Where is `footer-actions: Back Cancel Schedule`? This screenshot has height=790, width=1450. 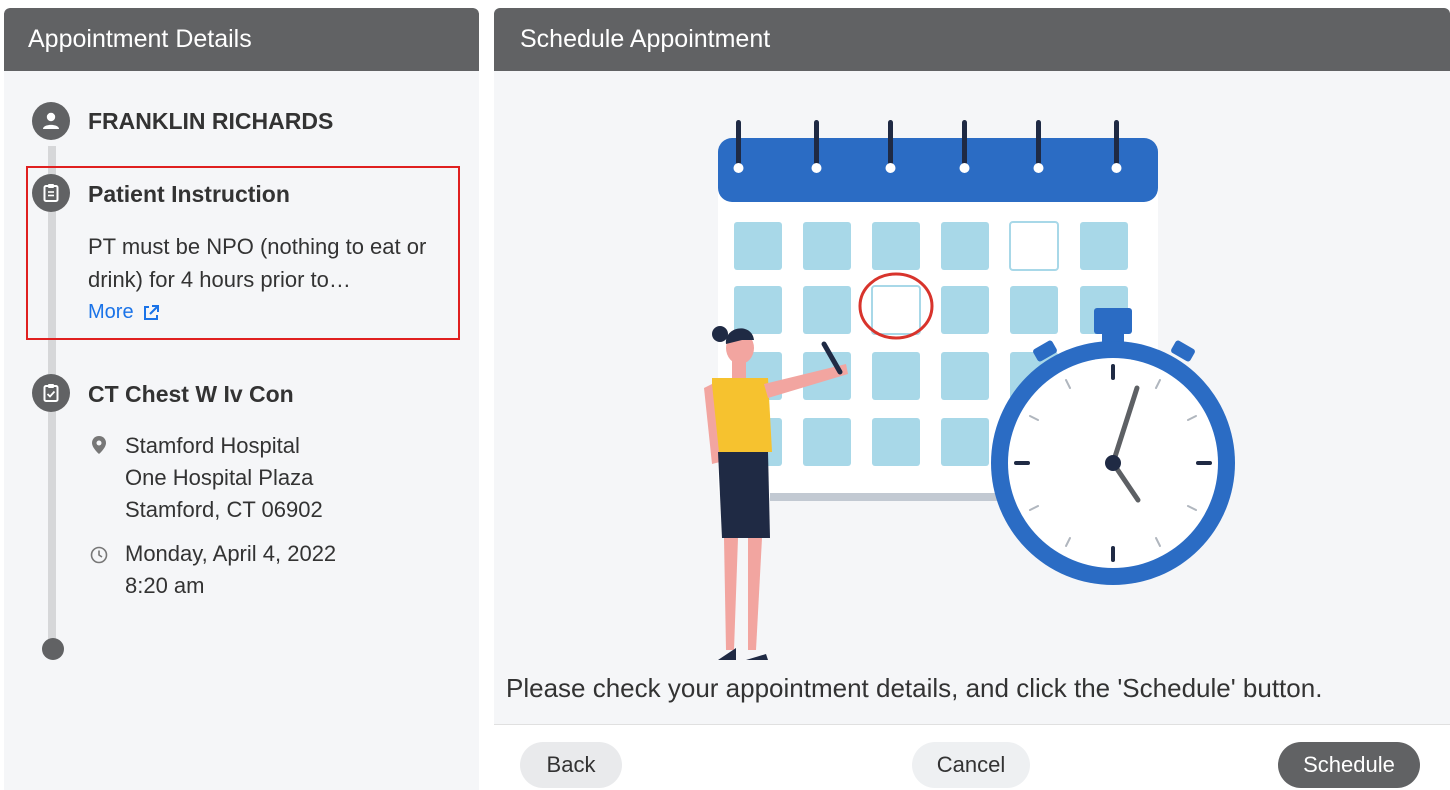
footer-actions: Back Cancel Schedule is located at coordinates (972, 757).